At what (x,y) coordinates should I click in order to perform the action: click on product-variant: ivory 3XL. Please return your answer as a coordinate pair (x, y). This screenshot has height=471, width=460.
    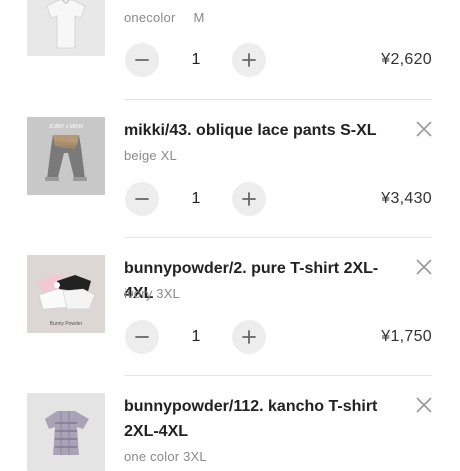
    Looking at the image, I should click on (152, 293).